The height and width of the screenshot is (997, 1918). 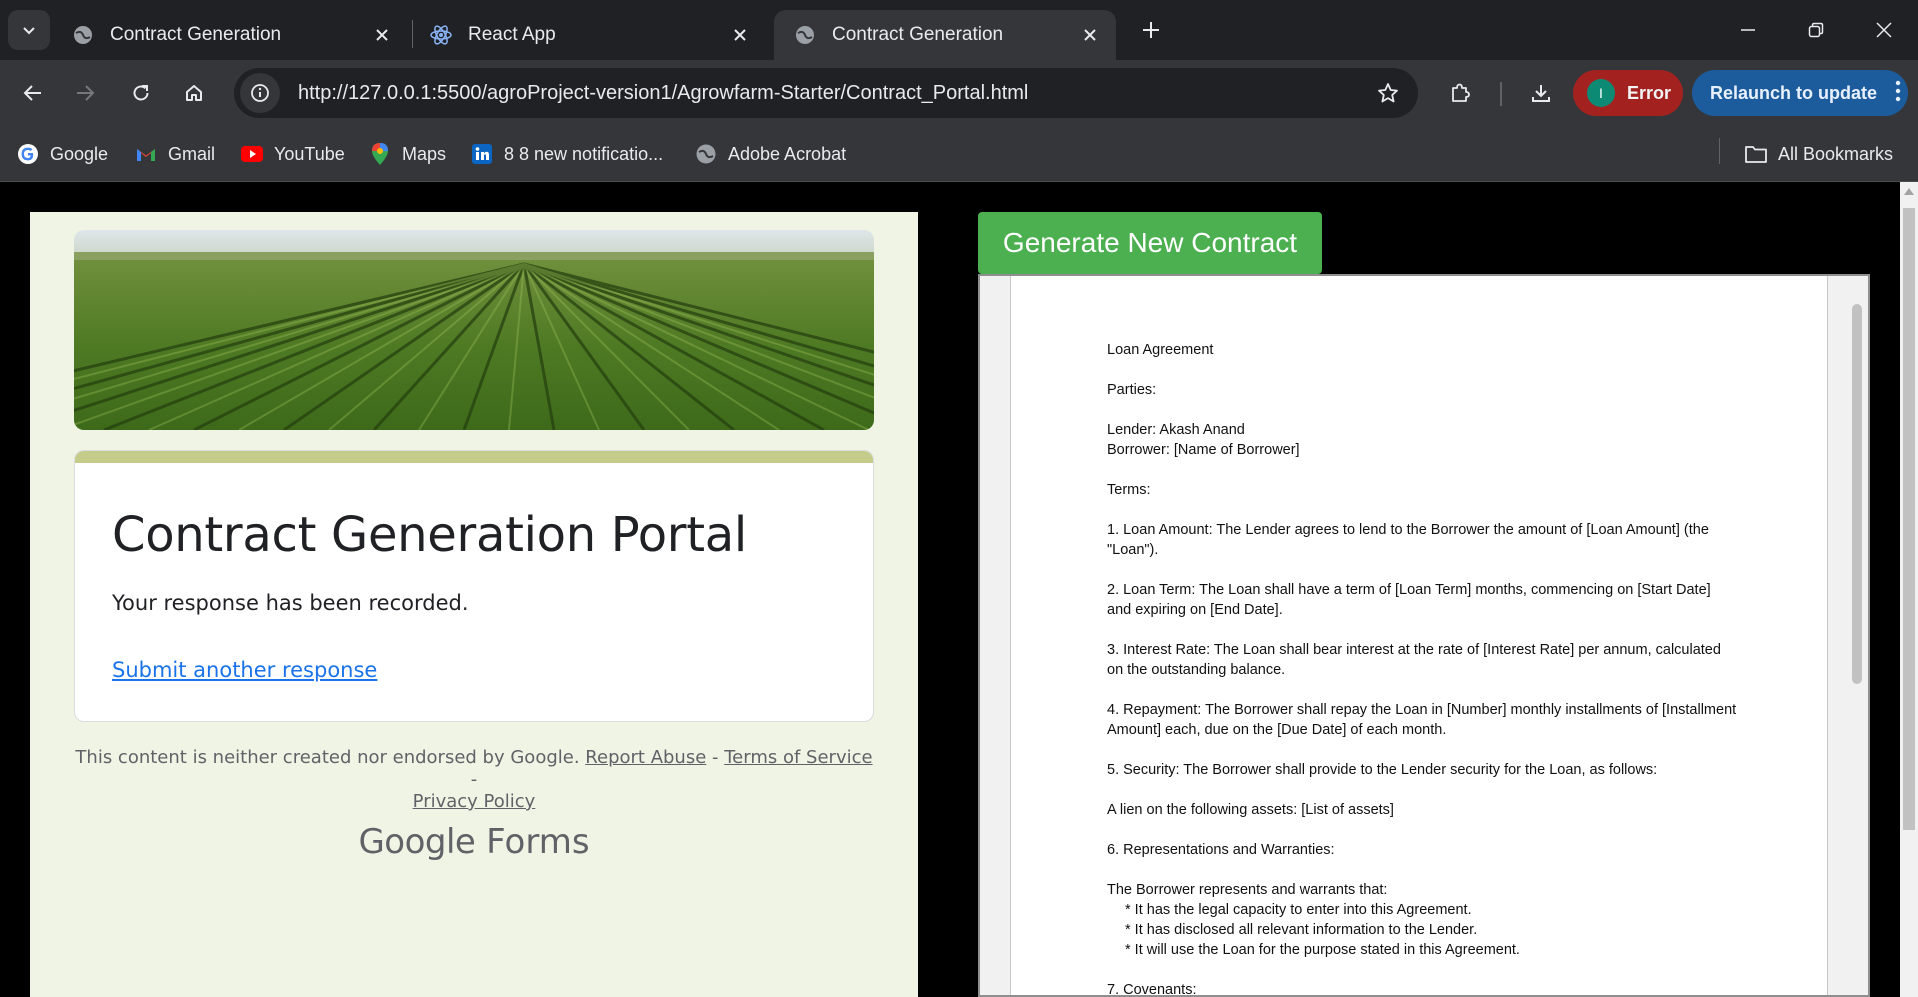 What do you see at coordinates (512, 34) in the screenshot?
I see `tab-title: React App` at bounding box center [512, 34].